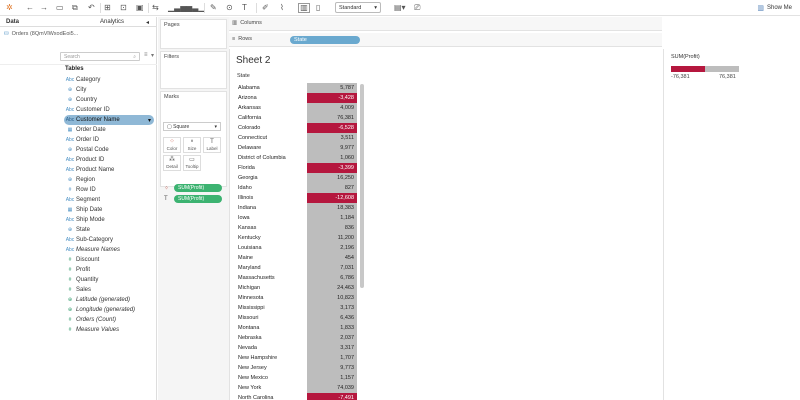  I want to click on table-row: Kansas 836, so click(300, 228).